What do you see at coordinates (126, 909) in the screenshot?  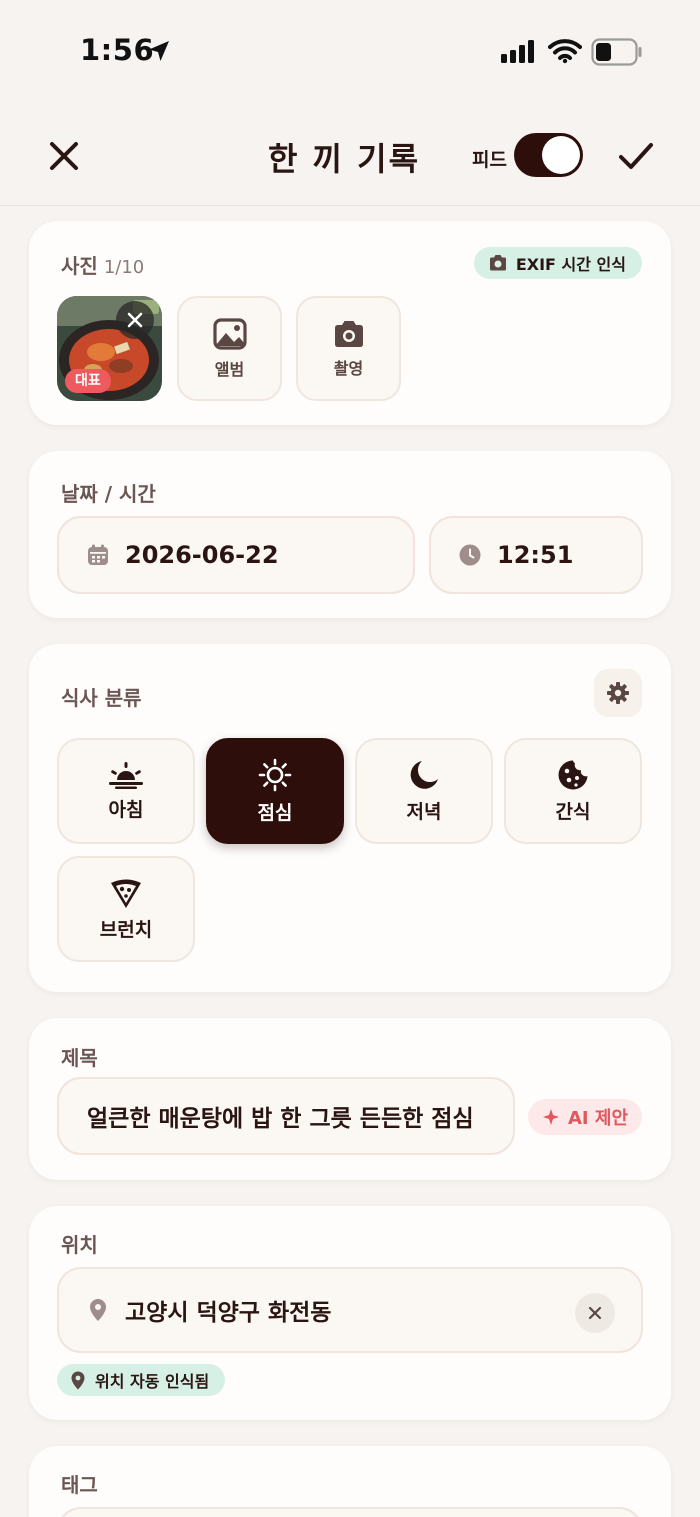 I see `meal-option-brunch: 브런치` at bounding box center [126, 909].